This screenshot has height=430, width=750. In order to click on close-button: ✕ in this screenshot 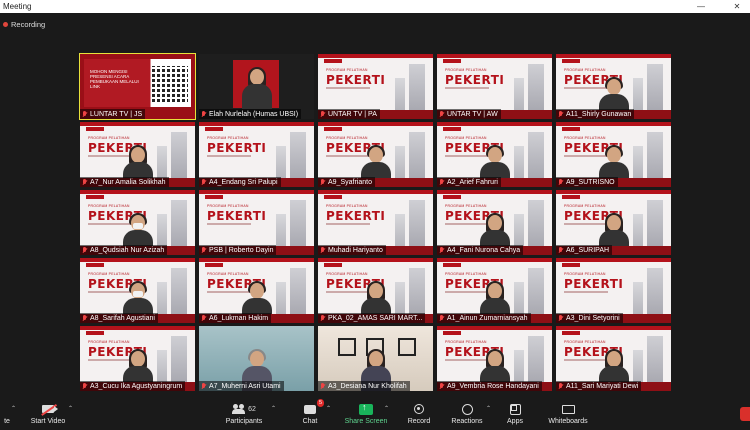, I will do `click(737, 6)`.